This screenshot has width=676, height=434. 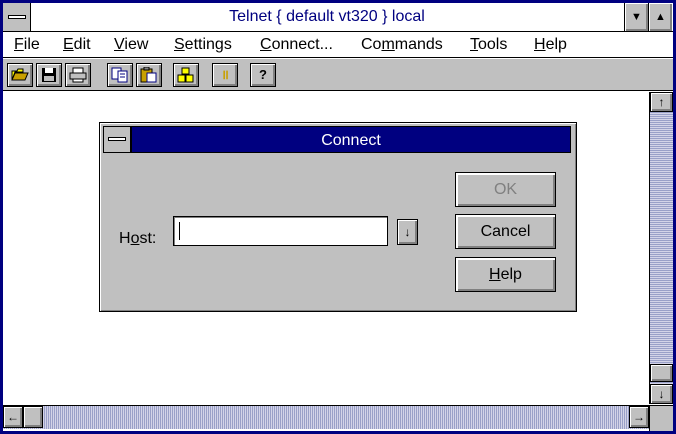 What do you see at coordinates (131, 45) in the screenshot?
I see `menu-view: View` at bounding box center [131, 45].